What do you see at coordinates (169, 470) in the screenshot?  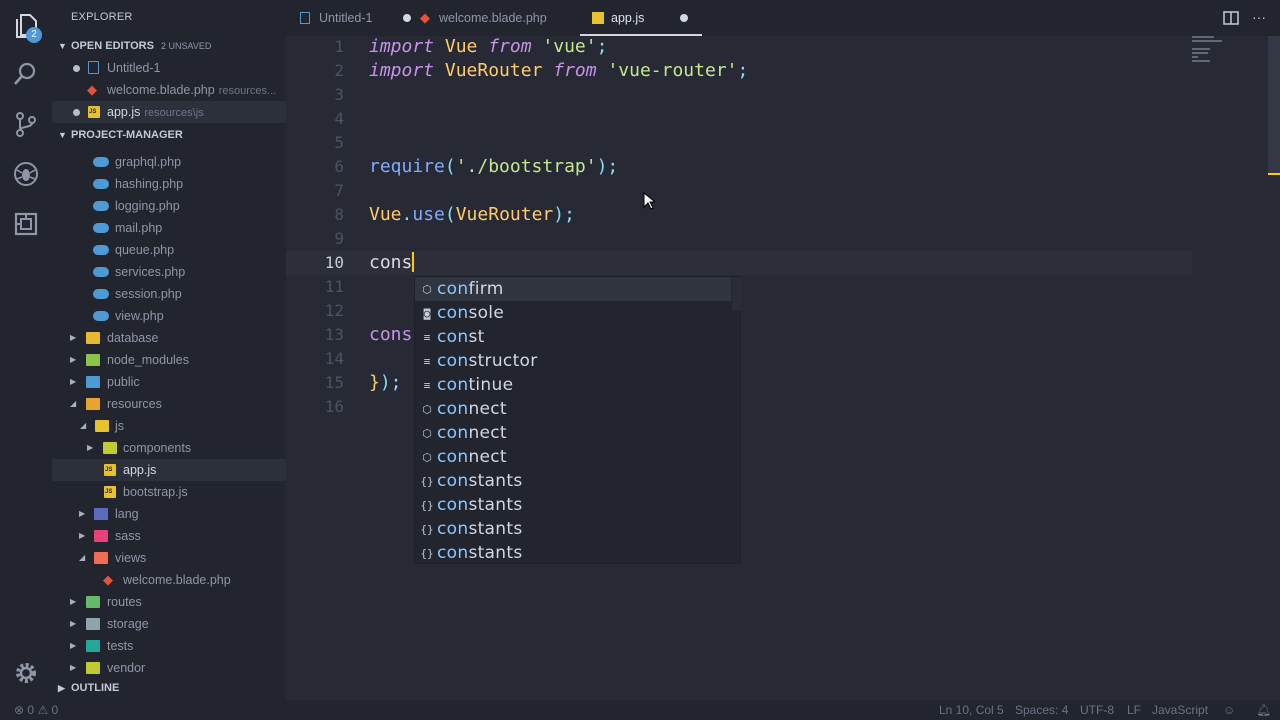 I see `tree-item-app-js: app.js` at bounding box center [169, 470].